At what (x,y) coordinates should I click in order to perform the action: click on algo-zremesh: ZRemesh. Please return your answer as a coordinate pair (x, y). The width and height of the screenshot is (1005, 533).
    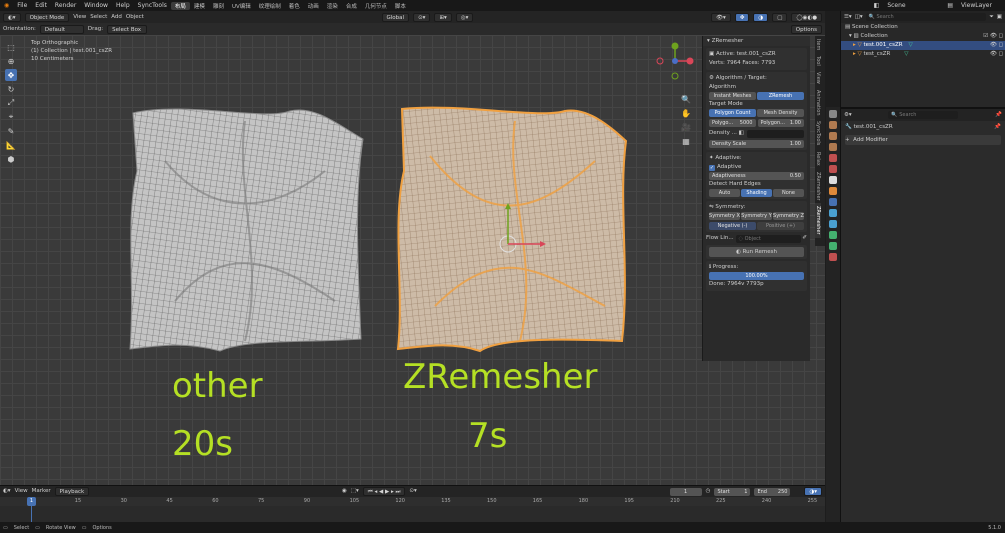
    Looking at the image, I should click on (780, 96).